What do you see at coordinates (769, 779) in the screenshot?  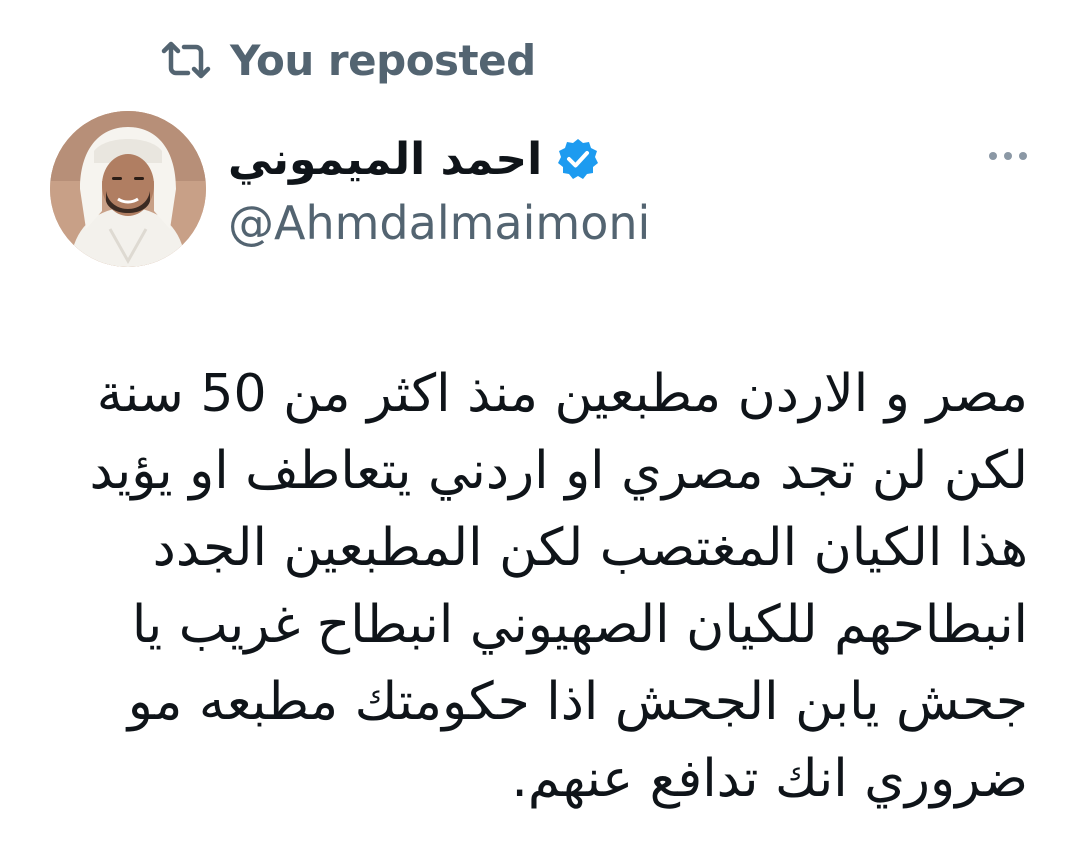 I see `tweet-line: ضروري انك تدافع عنهم.` at bounding box center [769, 779].